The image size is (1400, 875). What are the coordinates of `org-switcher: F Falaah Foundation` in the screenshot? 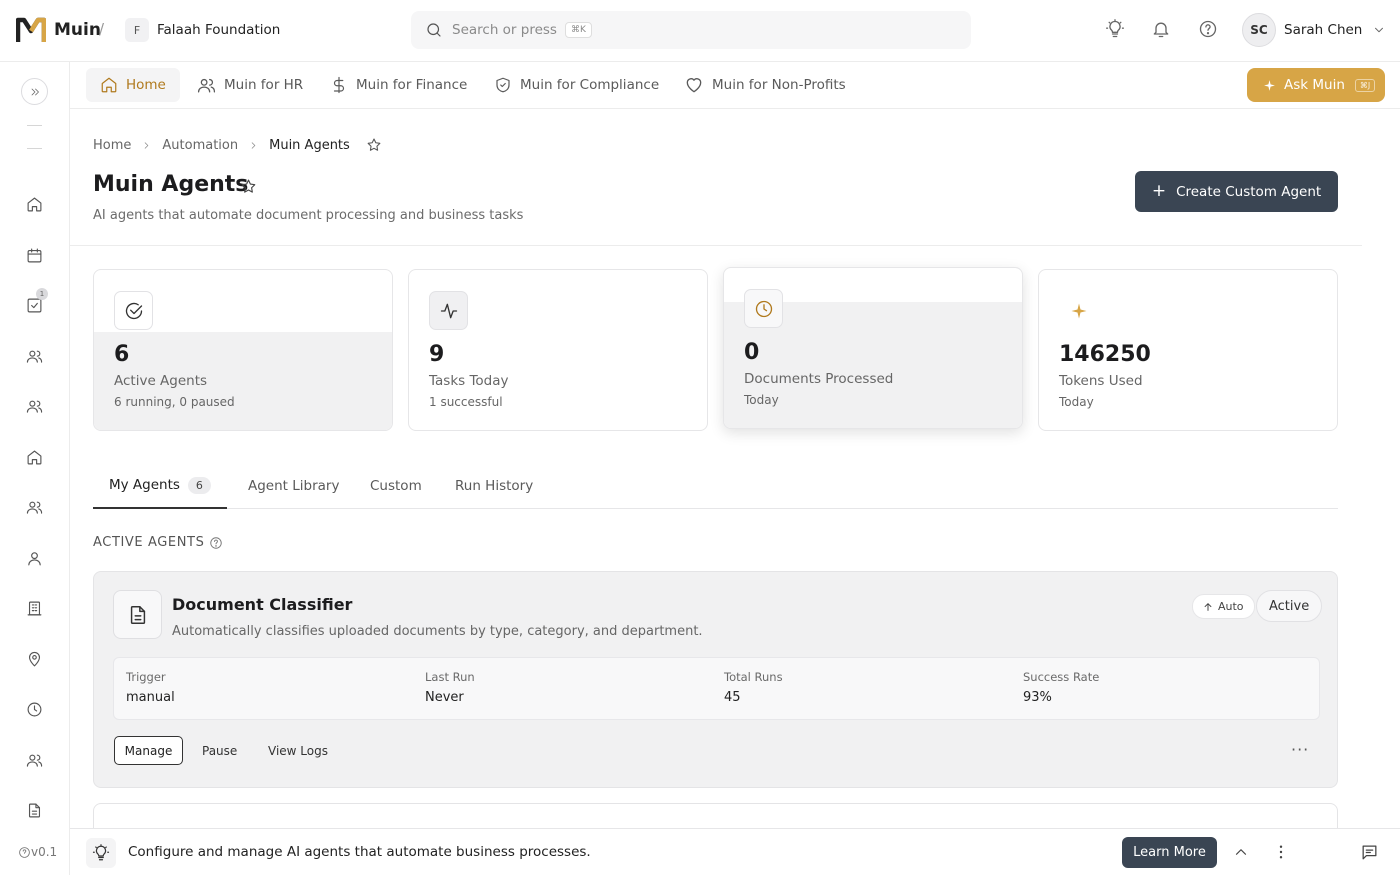 It's located at (202, 30).